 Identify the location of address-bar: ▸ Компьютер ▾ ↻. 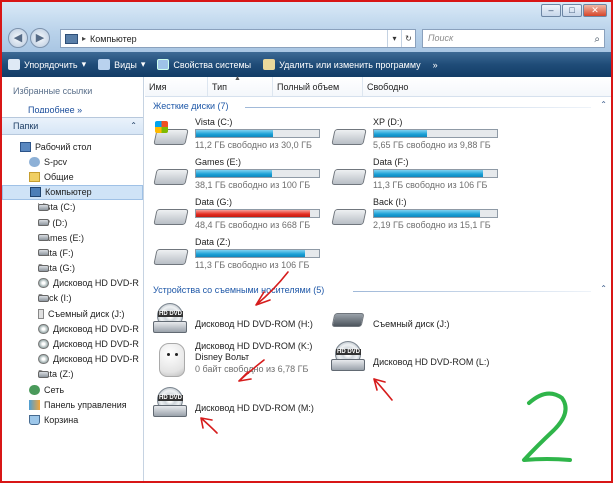
(238, 38).